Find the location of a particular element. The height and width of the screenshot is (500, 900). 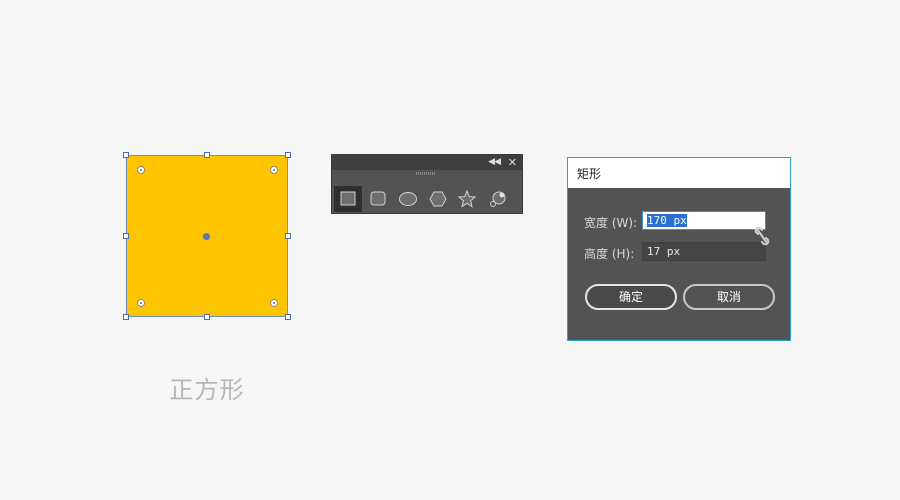

ok-button: 确定 is located at coordinates (631, 297).